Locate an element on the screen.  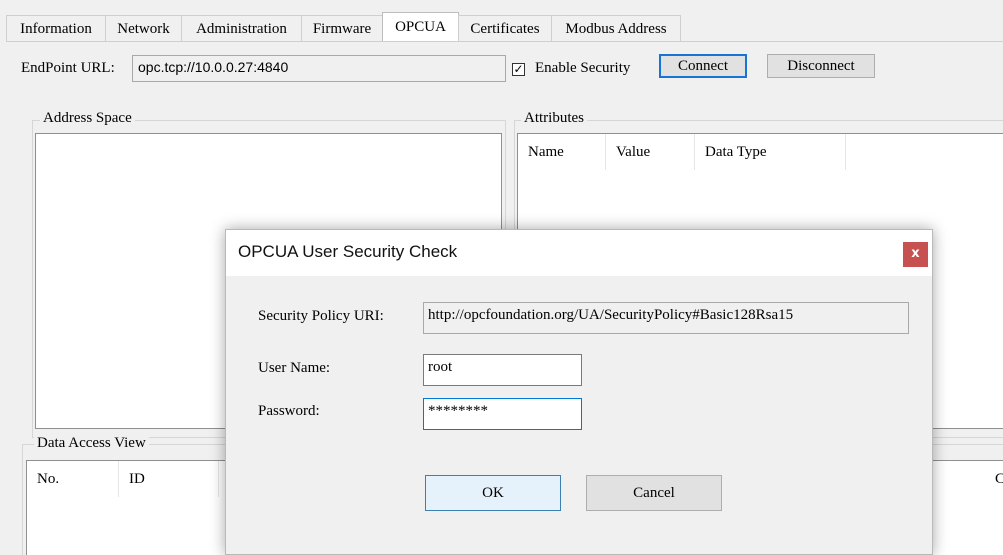
endpoint-url-label: EndPoint URL: is located at coordinates (68, 68).